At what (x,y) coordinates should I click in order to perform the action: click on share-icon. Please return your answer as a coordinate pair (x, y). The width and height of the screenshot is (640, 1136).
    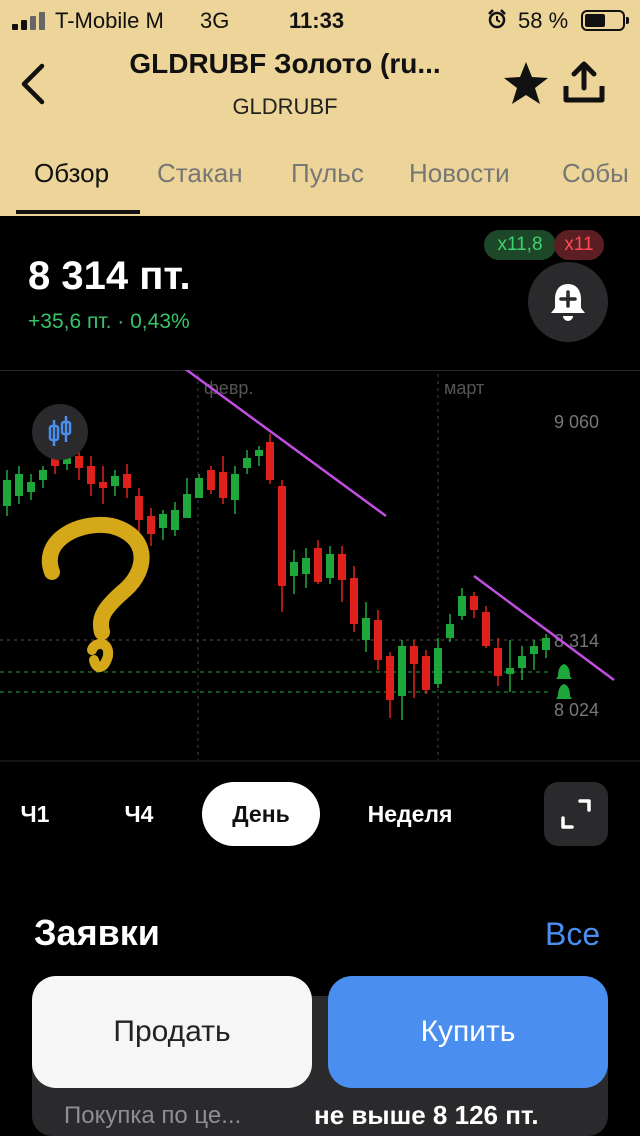
    Looking at the image, I should click on (584, 82).